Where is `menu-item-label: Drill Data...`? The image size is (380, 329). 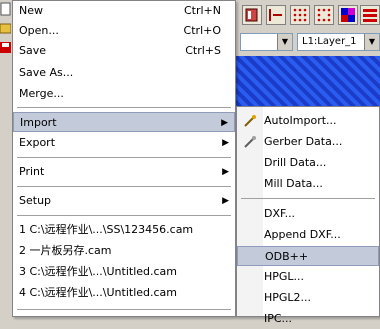
menu-item-label: Drill Data... is located at coordinates (295, 162).